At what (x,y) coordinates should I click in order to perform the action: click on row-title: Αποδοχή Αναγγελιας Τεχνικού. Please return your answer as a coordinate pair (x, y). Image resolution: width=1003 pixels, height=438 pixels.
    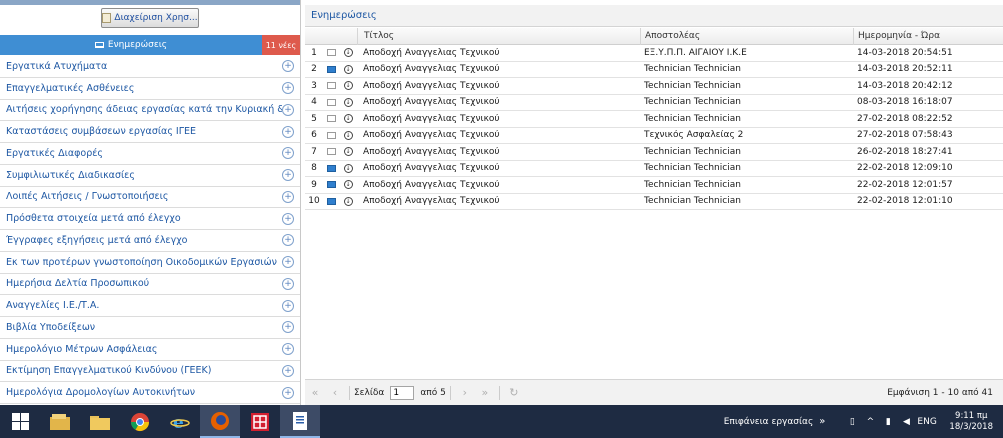
    Looking at the image, I should click on (431, 184).